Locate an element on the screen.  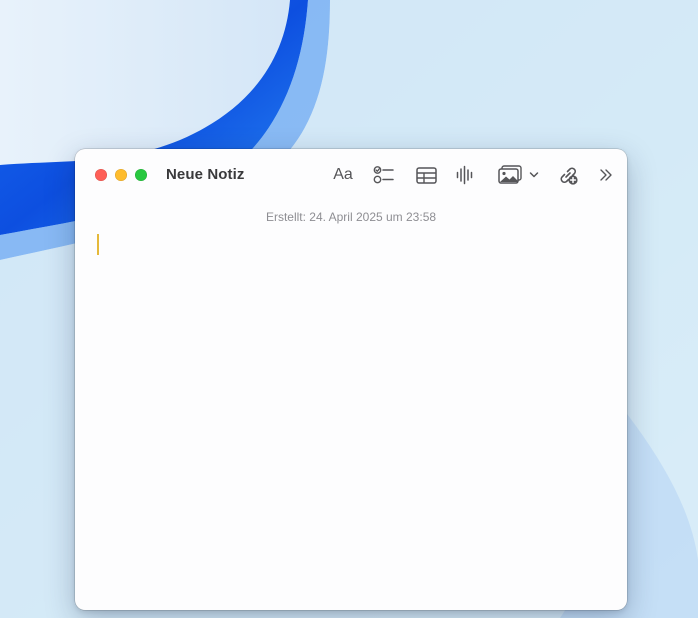
photo-icon is located at coordinates (509, 174).